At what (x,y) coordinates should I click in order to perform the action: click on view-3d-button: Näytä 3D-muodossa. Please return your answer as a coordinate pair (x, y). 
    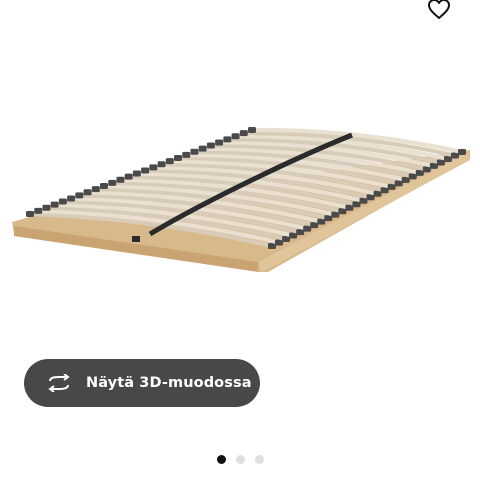
    Looking at the image, I should click on (142, 383).